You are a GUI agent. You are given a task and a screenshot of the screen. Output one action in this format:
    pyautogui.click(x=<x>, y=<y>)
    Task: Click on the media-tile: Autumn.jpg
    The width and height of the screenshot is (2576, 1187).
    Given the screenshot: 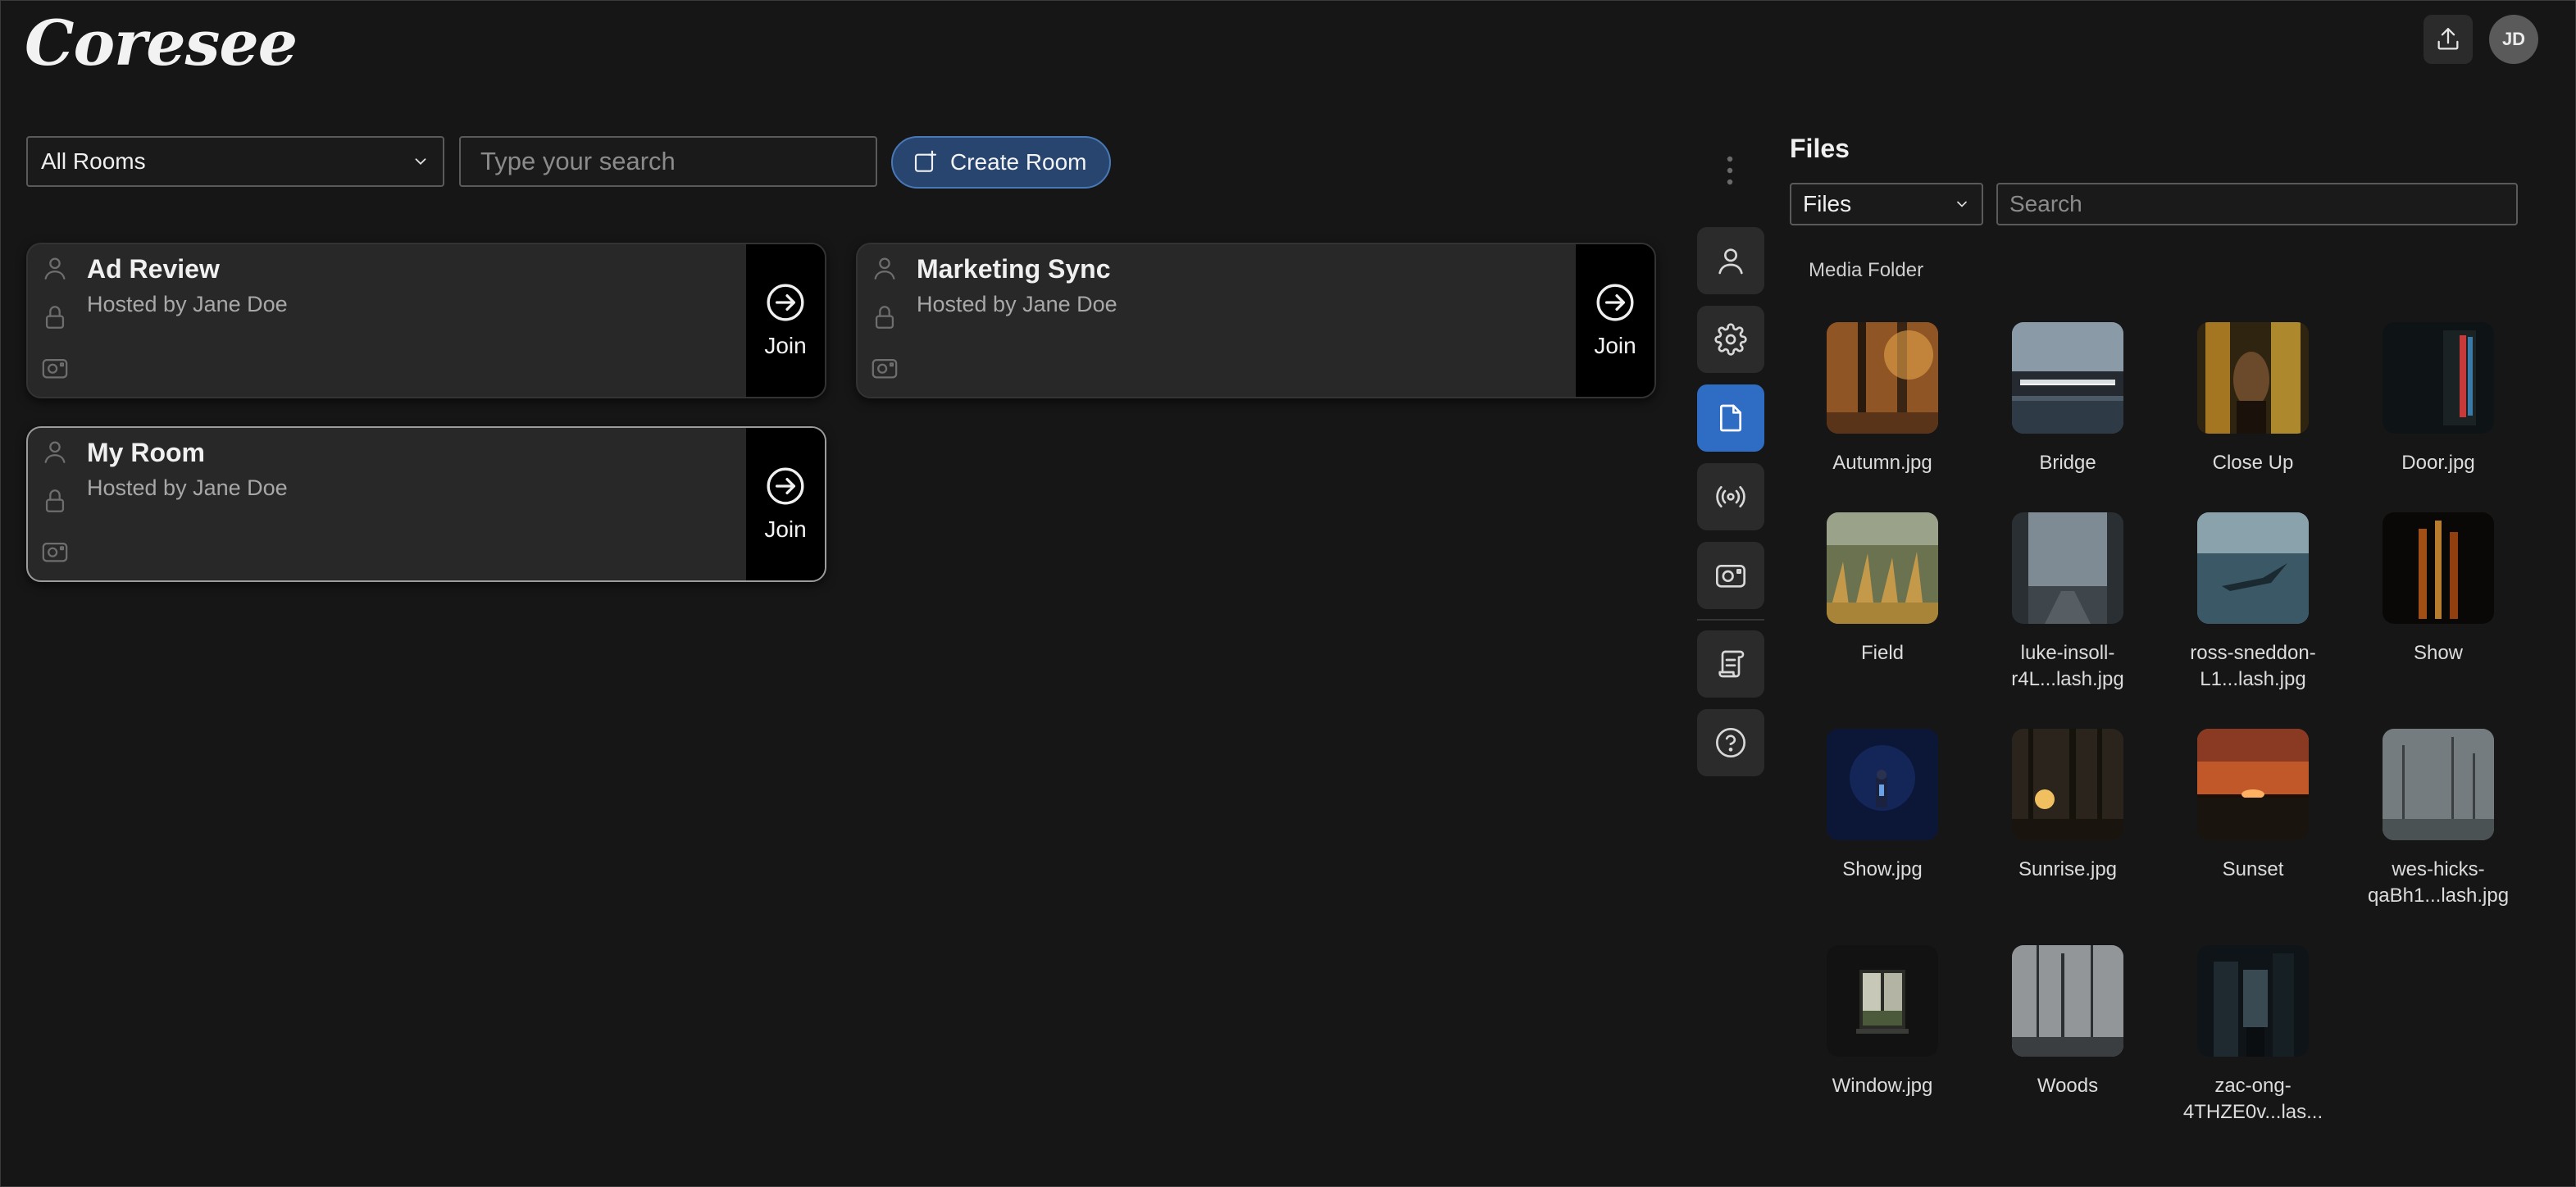 What is the action you would take?
    pyautogui.click(x=1883, y=399)
    